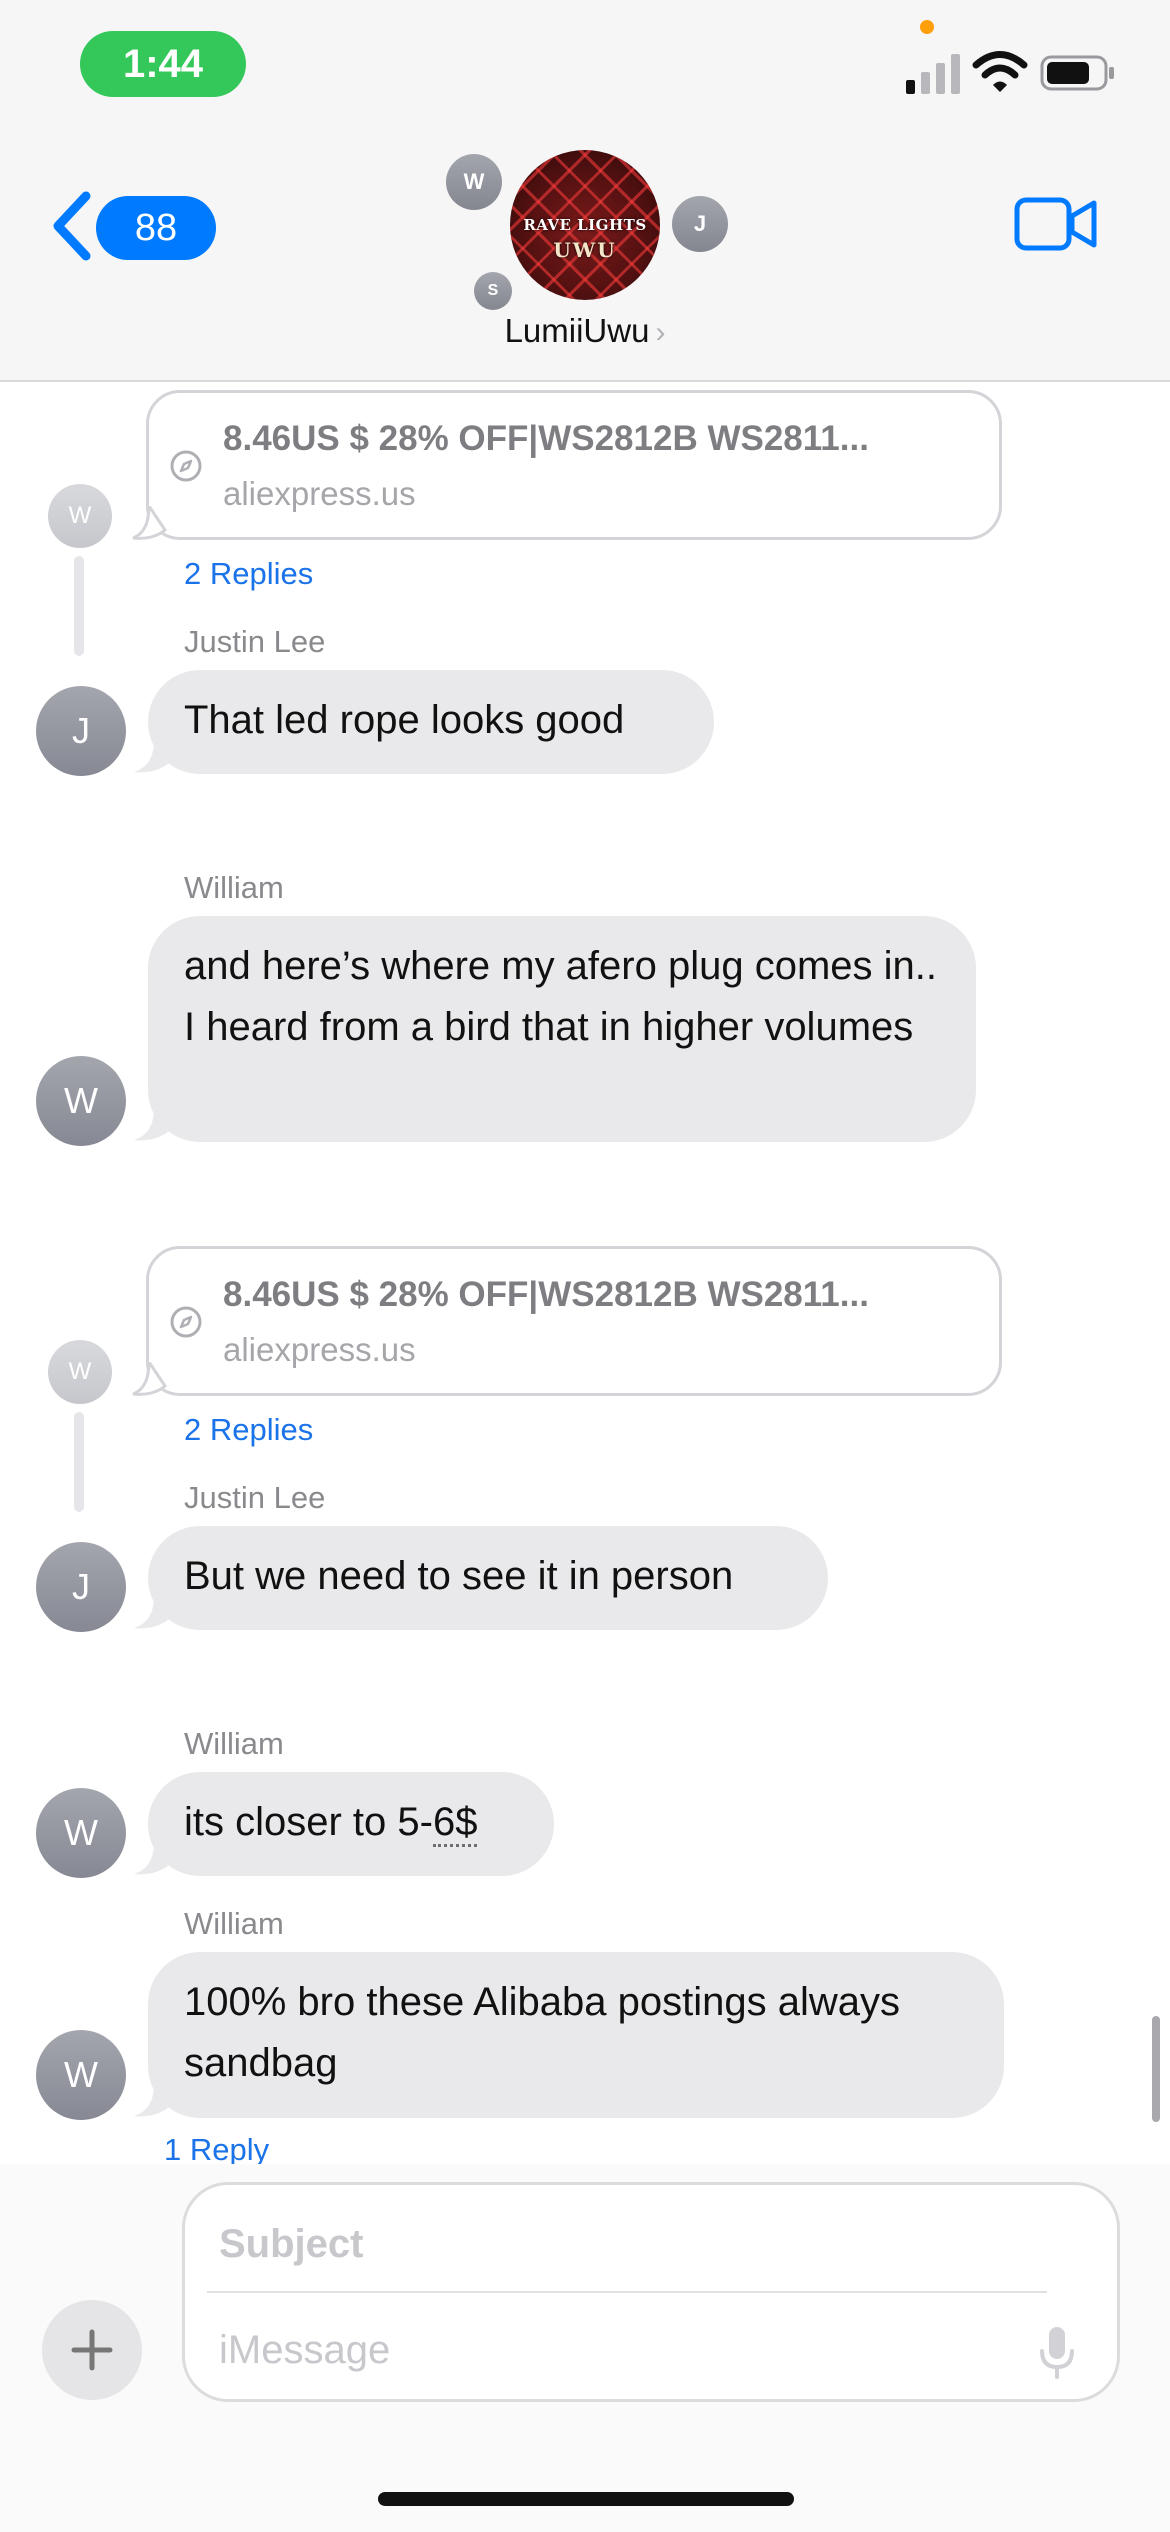 This screenshot has width=1170, height=2532. Describe the element at coordinates (700, 224) in the screenshot. I see `participant-avatar-j: J` at that location.